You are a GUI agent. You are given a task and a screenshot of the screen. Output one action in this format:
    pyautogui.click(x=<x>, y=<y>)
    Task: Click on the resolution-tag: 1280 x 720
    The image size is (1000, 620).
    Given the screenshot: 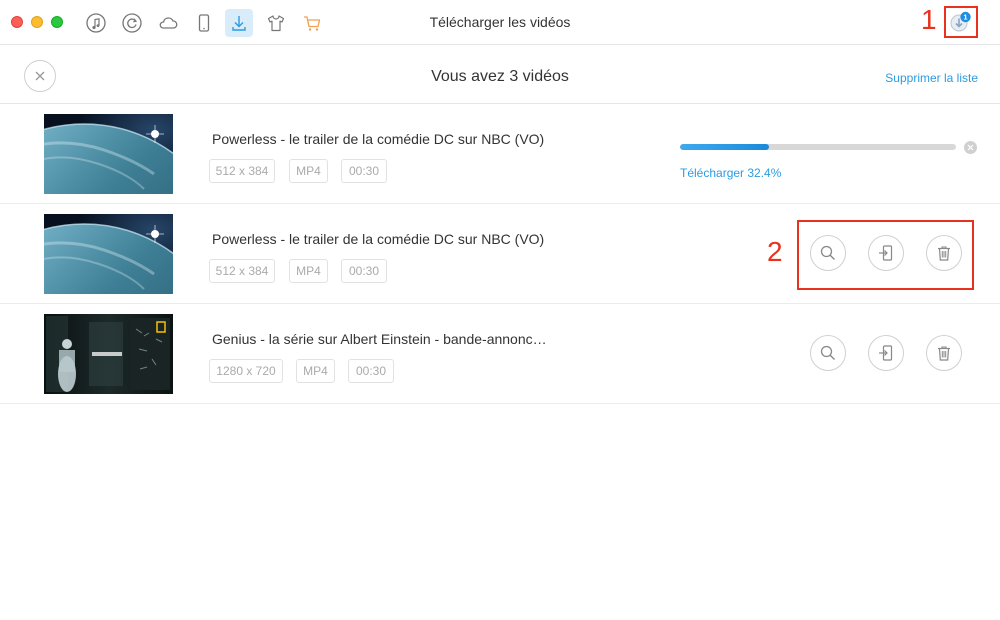 What is the action you would take?
    pyautogui.click(x=246, y=371)
    